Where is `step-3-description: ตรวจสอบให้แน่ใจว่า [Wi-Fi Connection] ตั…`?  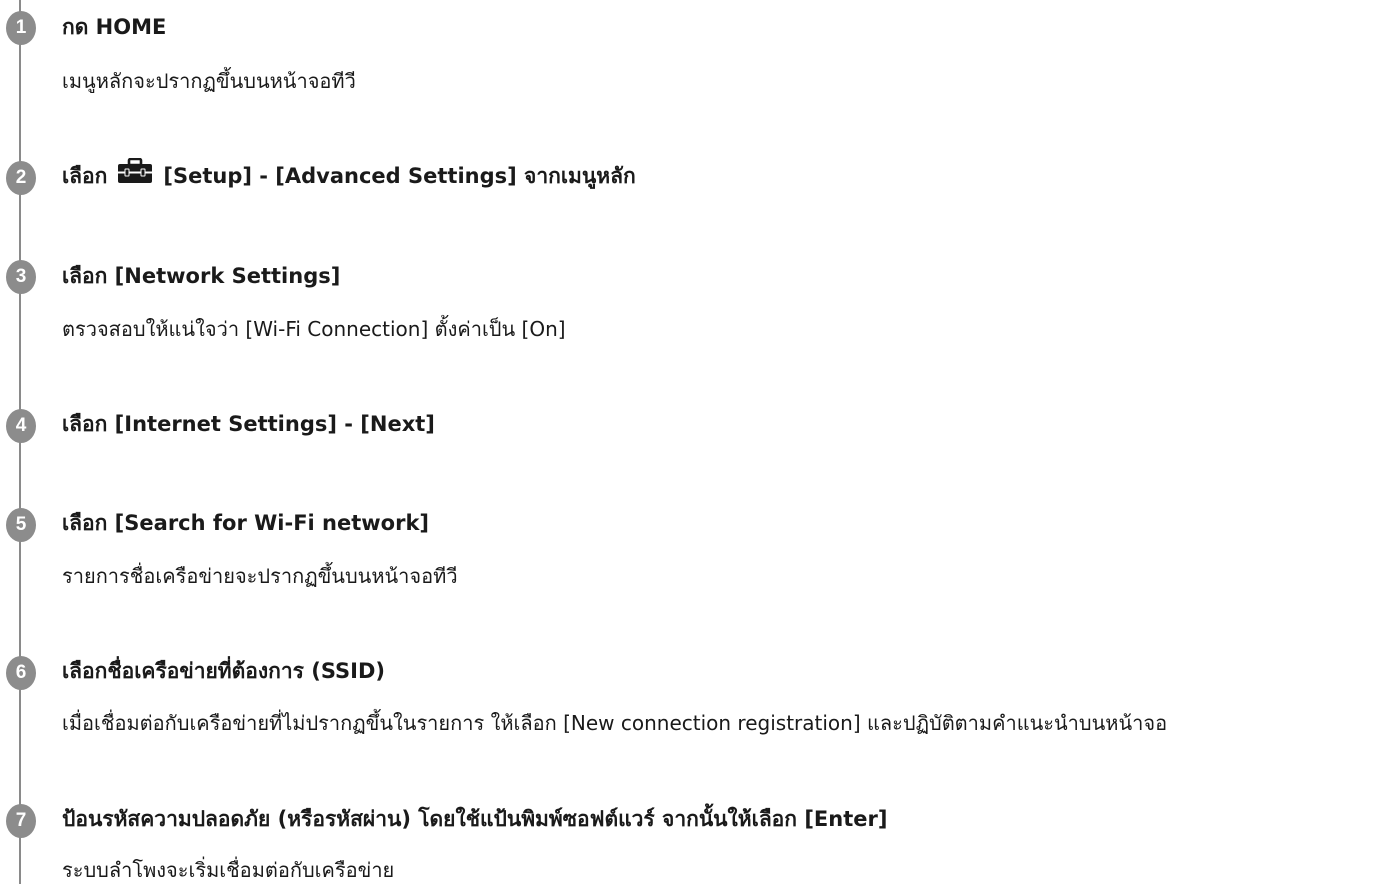 step-3-description: ตรวจสอบให้แน่ใจว่า [Wi-Fi Connection] ตั… is located at coordinates (314, 329).